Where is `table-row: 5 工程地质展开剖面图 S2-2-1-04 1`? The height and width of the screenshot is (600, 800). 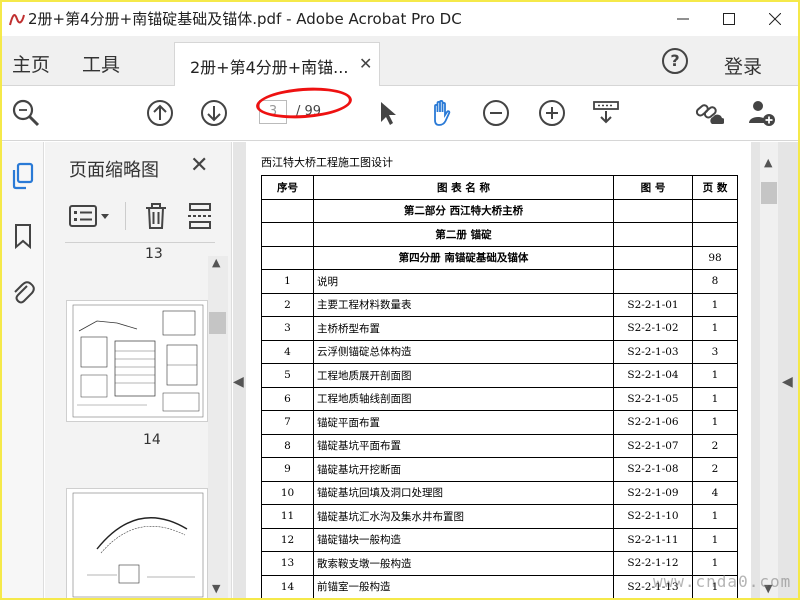
table-row: 5 工程地质展开剖面图 S2-2-1-04 1 is located at coordinates (499, 375).